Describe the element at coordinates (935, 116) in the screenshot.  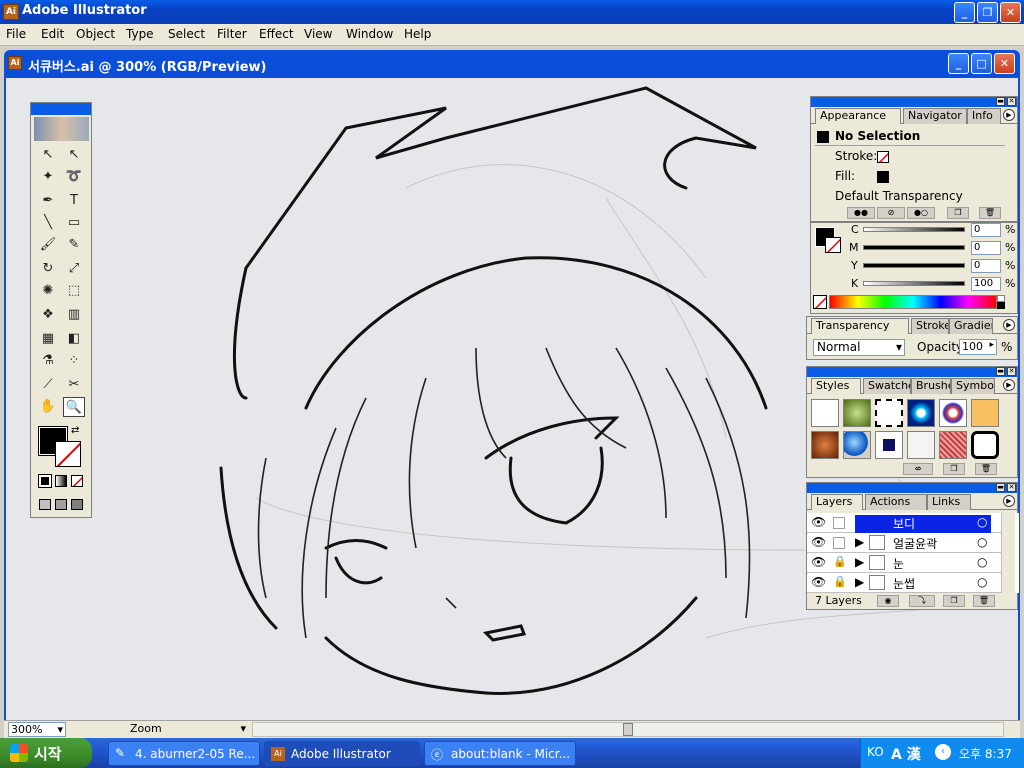
I see `tab-navigator: Navigator` at that location.